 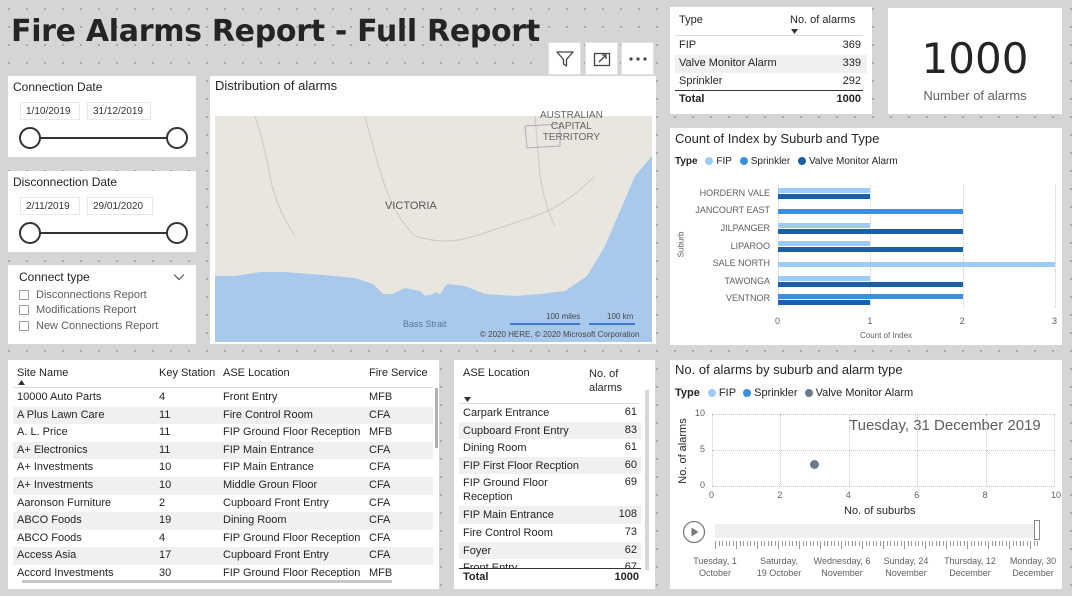 I want to click on site-name-col-header: Site Name, so click(x=42, y=373).